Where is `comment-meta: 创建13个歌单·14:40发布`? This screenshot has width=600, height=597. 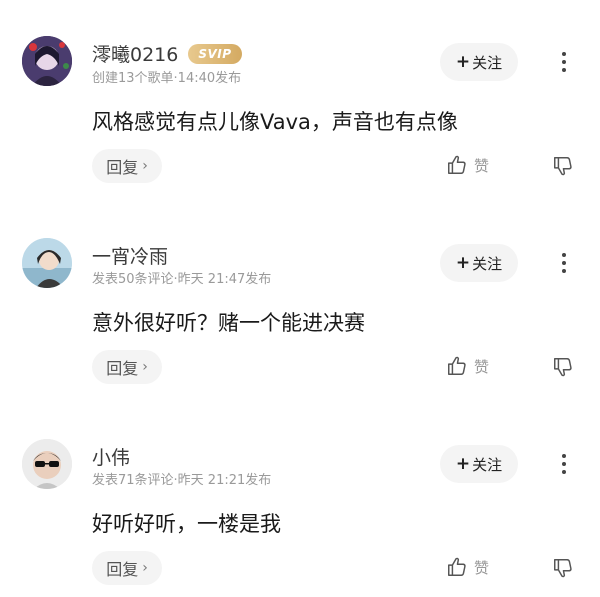
comment-meta: 创建13个歌单·14:40发布 is located at coordinates (167, 78).